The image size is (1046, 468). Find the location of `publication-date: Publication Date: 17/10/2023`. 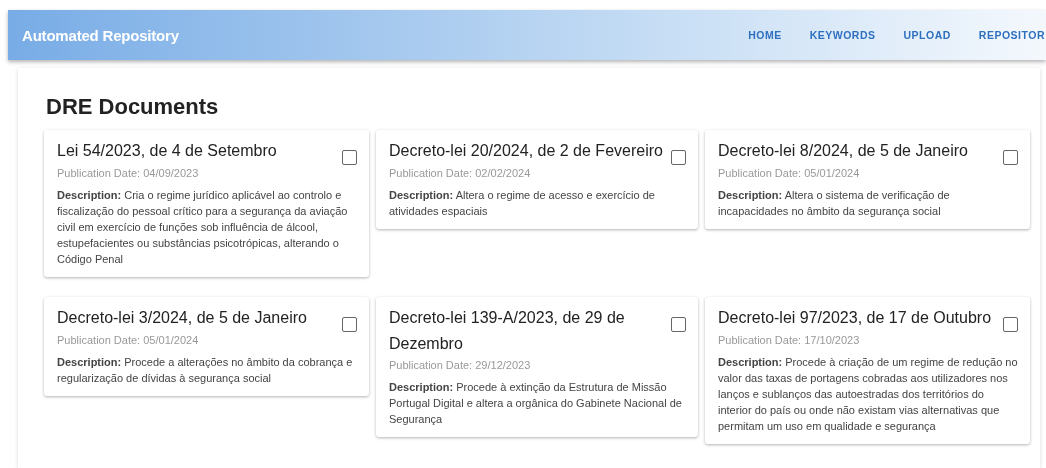

publication-date: Publication Date: 17/10/2023 is located at coordinates (789, 340).